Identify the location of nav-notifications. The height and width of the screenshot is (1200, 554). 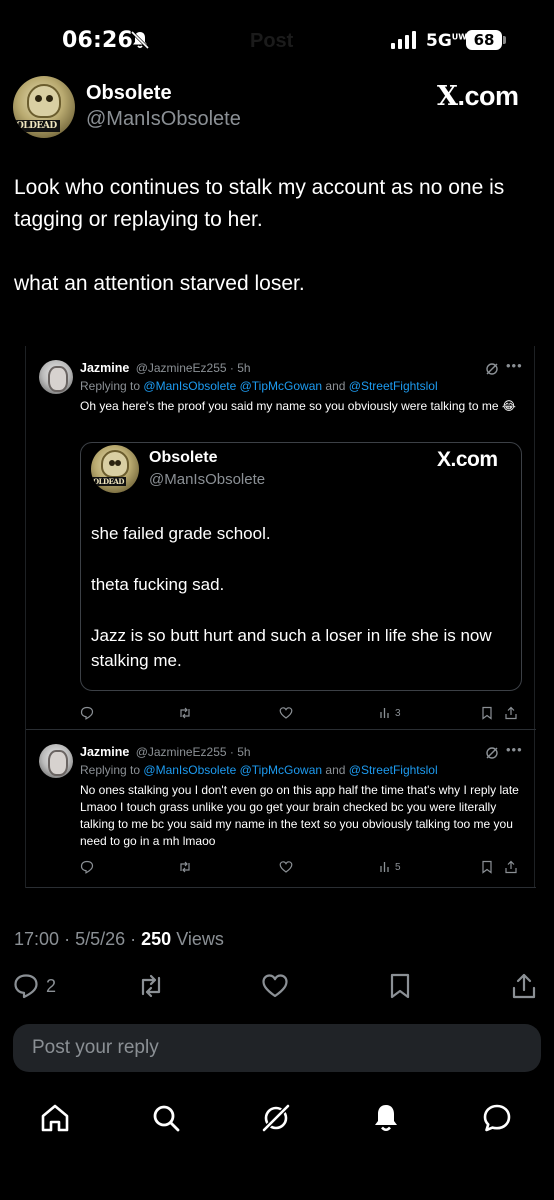
(386, 1118).